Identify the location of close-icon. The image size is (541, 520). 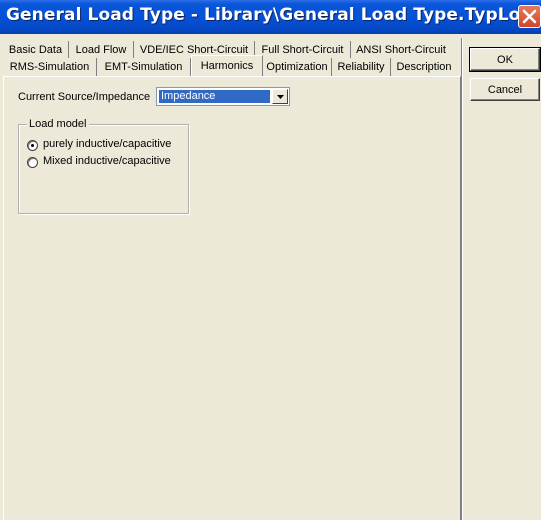
(529, 16).